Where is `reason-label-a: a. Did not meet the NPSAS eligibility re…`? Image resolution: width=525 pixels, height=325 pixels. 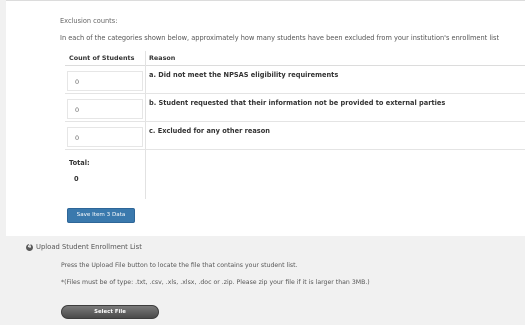 reason-label-a: a. Did not meet the NPSAS eligibility re… is located at coordinates (244, 75).